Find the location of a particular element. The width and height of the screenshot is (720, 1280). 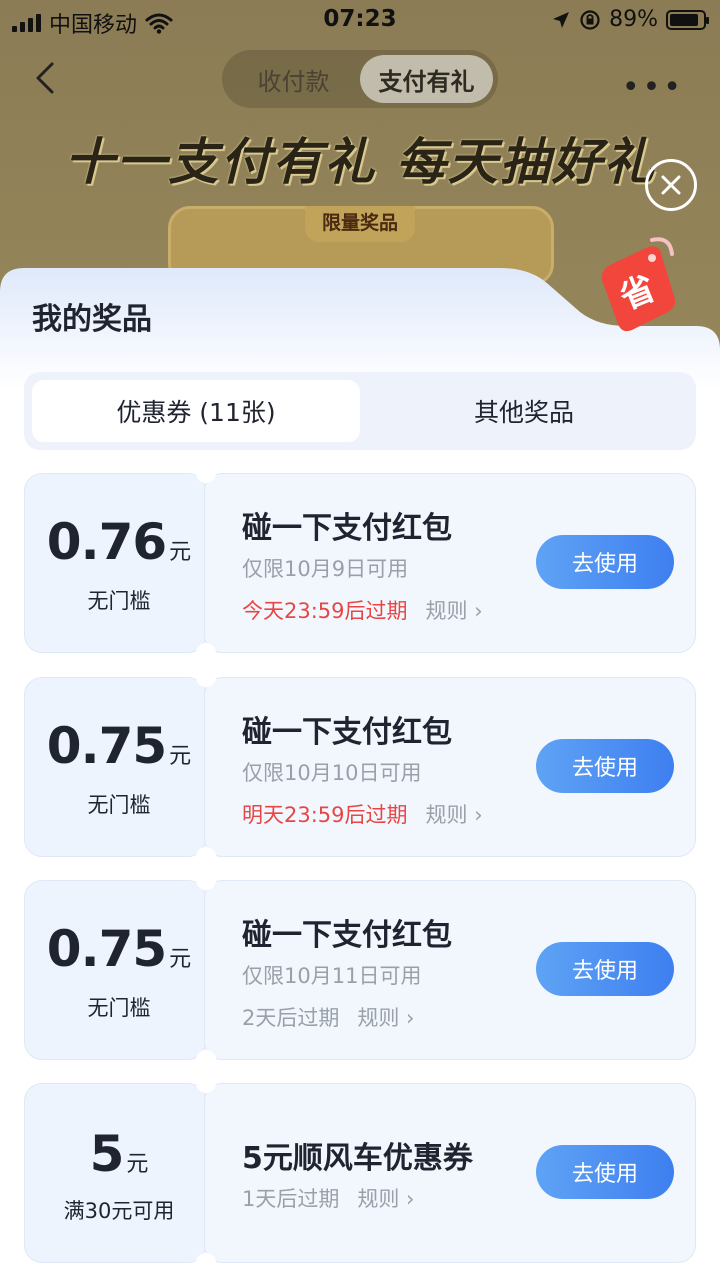

coupon-expiry: 明天23:59后过期 is located at coordinates (325, 815).